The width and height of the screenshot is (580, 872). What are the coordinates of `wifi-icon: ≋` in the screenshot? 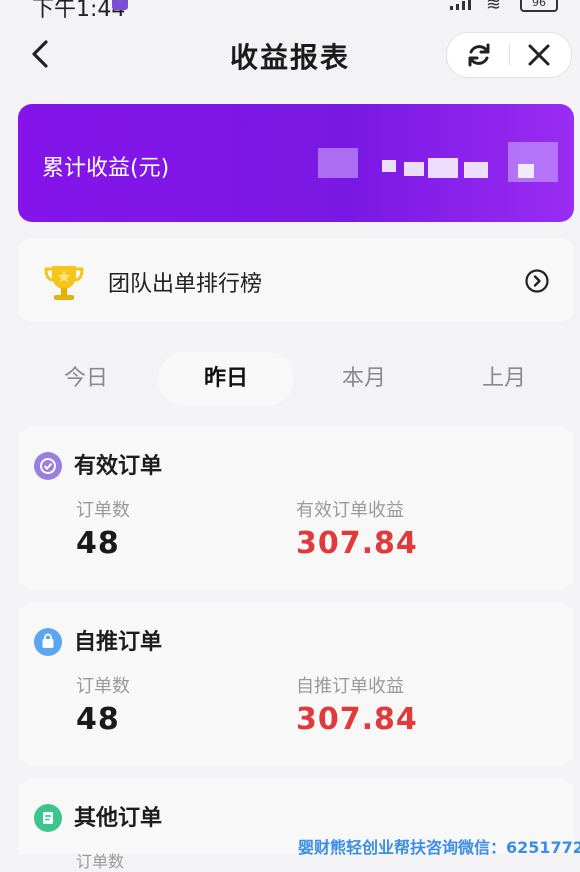 It's located at (494, 7).